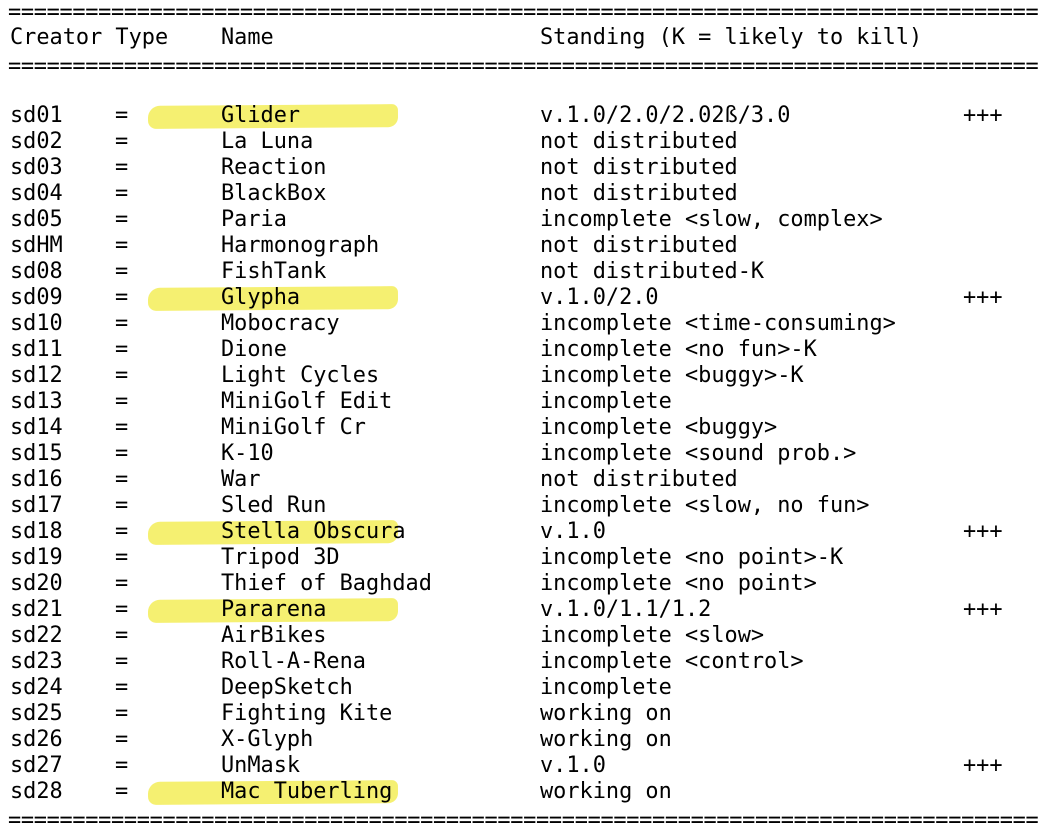  I want to click on table-row: sd15 = K-10 incomplete <sound prob.>, so click(524, 454).